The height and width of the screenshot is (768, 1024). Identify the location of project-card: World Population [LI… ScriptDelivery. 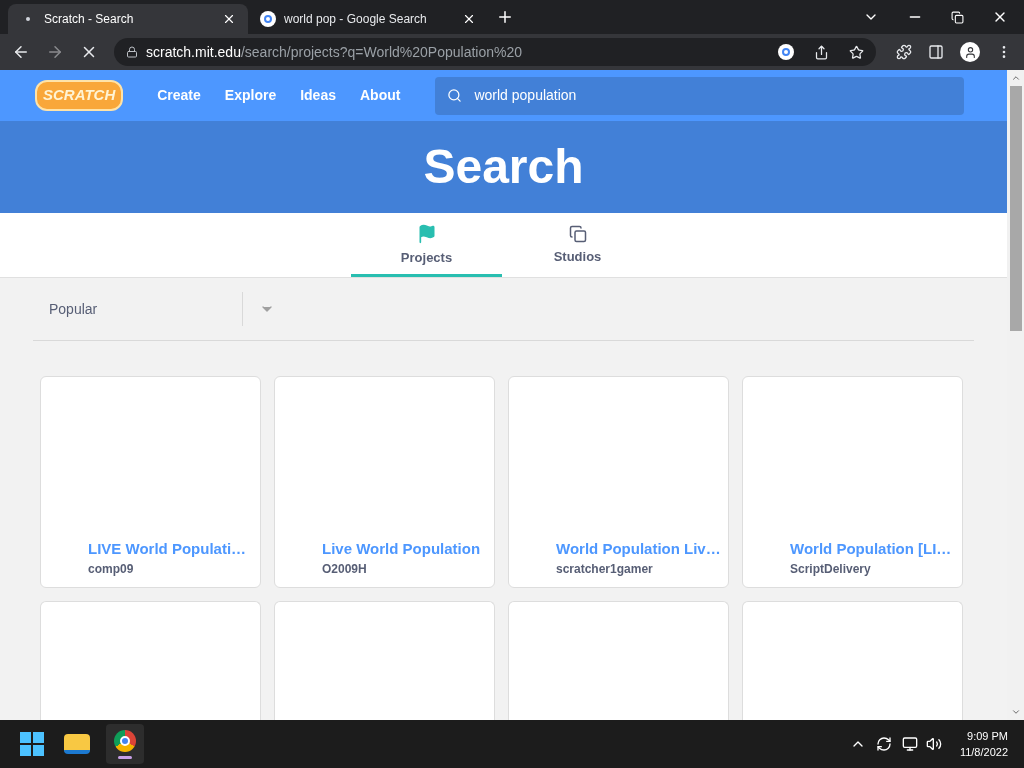
(852, 482).